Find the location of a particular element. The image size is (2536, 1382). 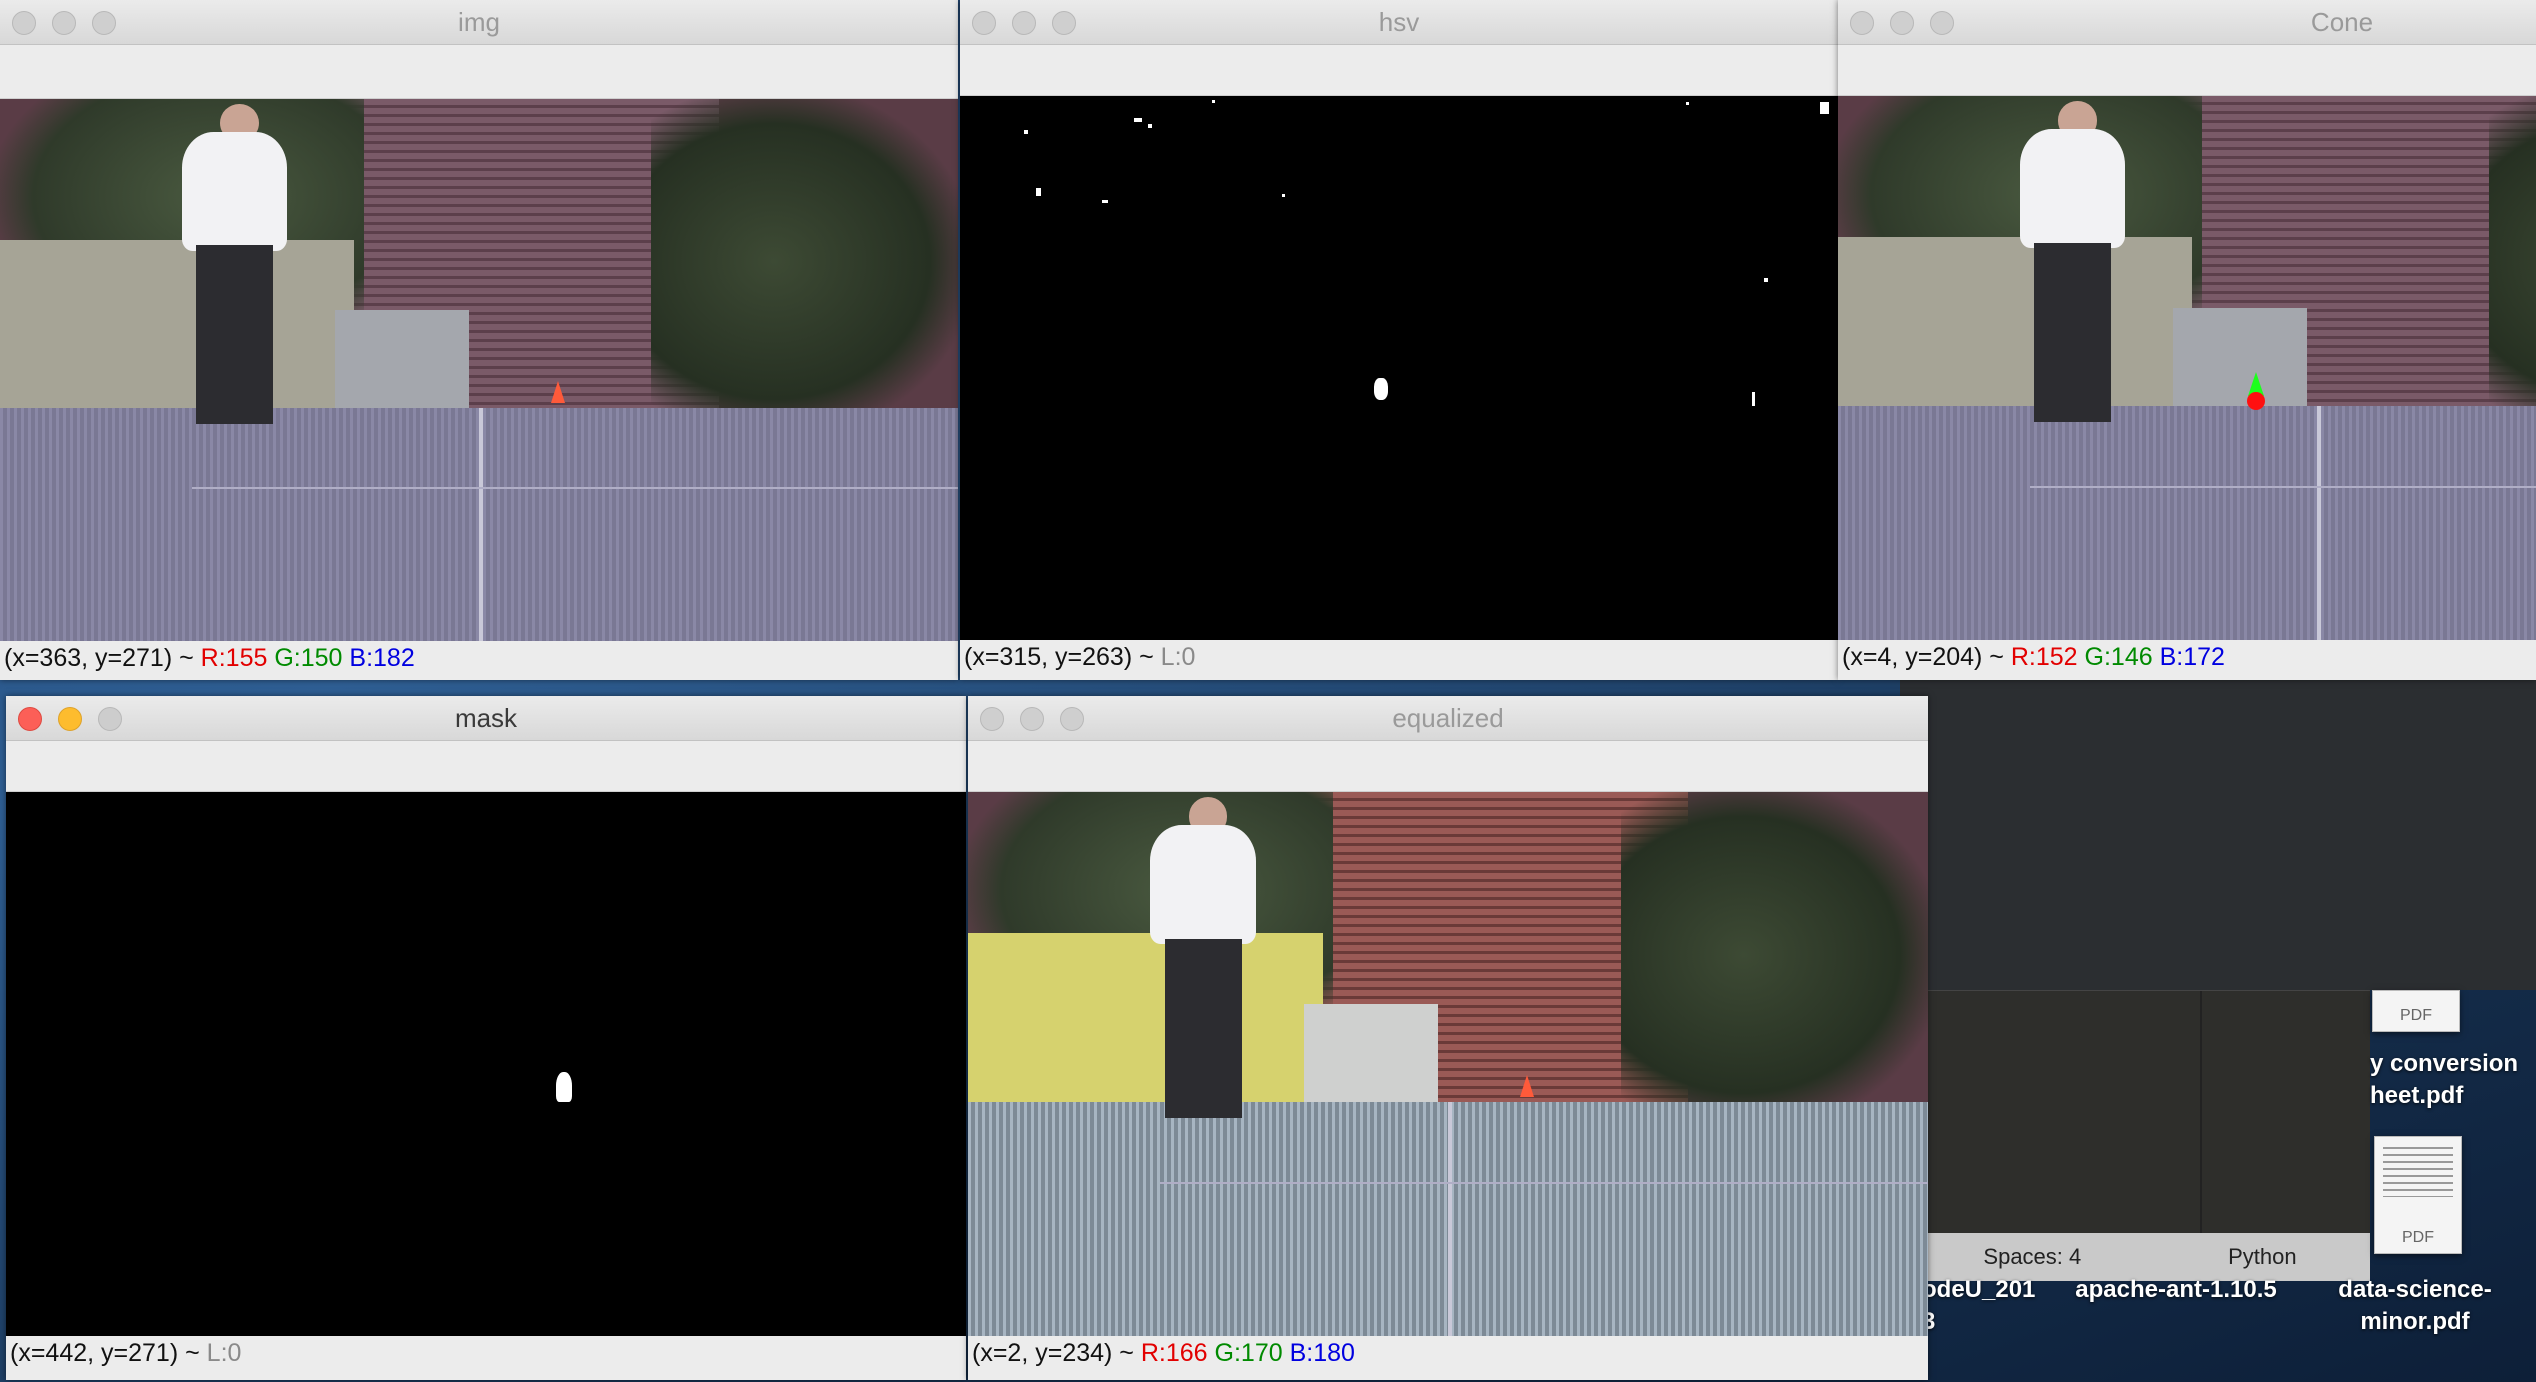

language-mode: Python is located at coordinates (2262, 1257).